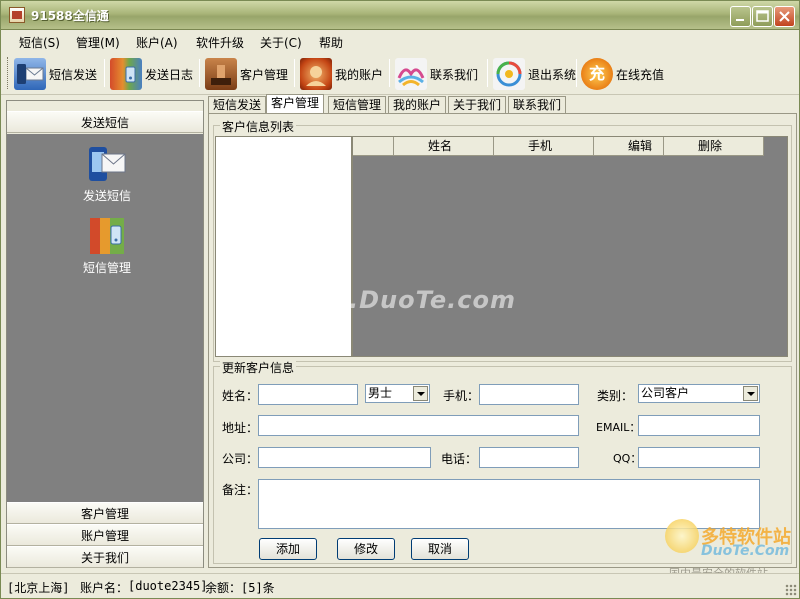 The image size is (800, 599). Describe the element at coordinates (459, 459) in the screenshot. I see `tel-label: 电话：` at that location.